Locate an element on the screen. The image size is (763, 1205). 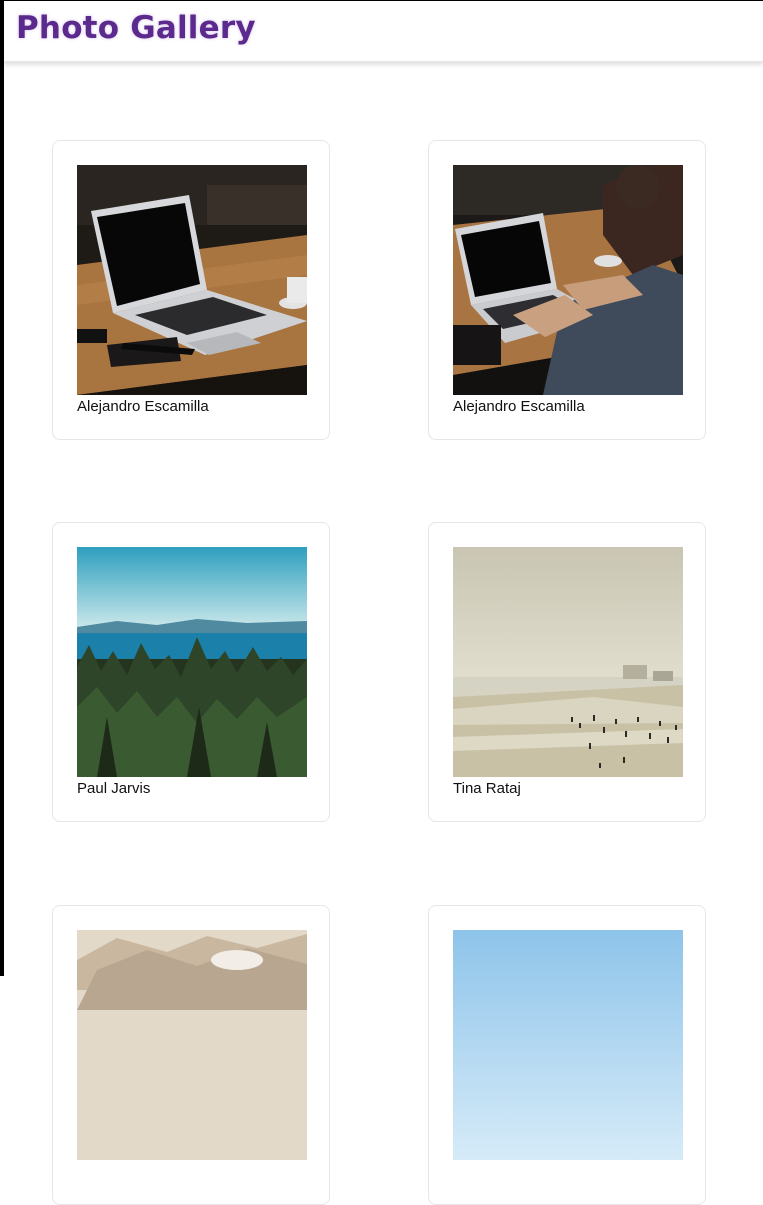
app-header: Photo Gallery is located at coordinates (383, 31).